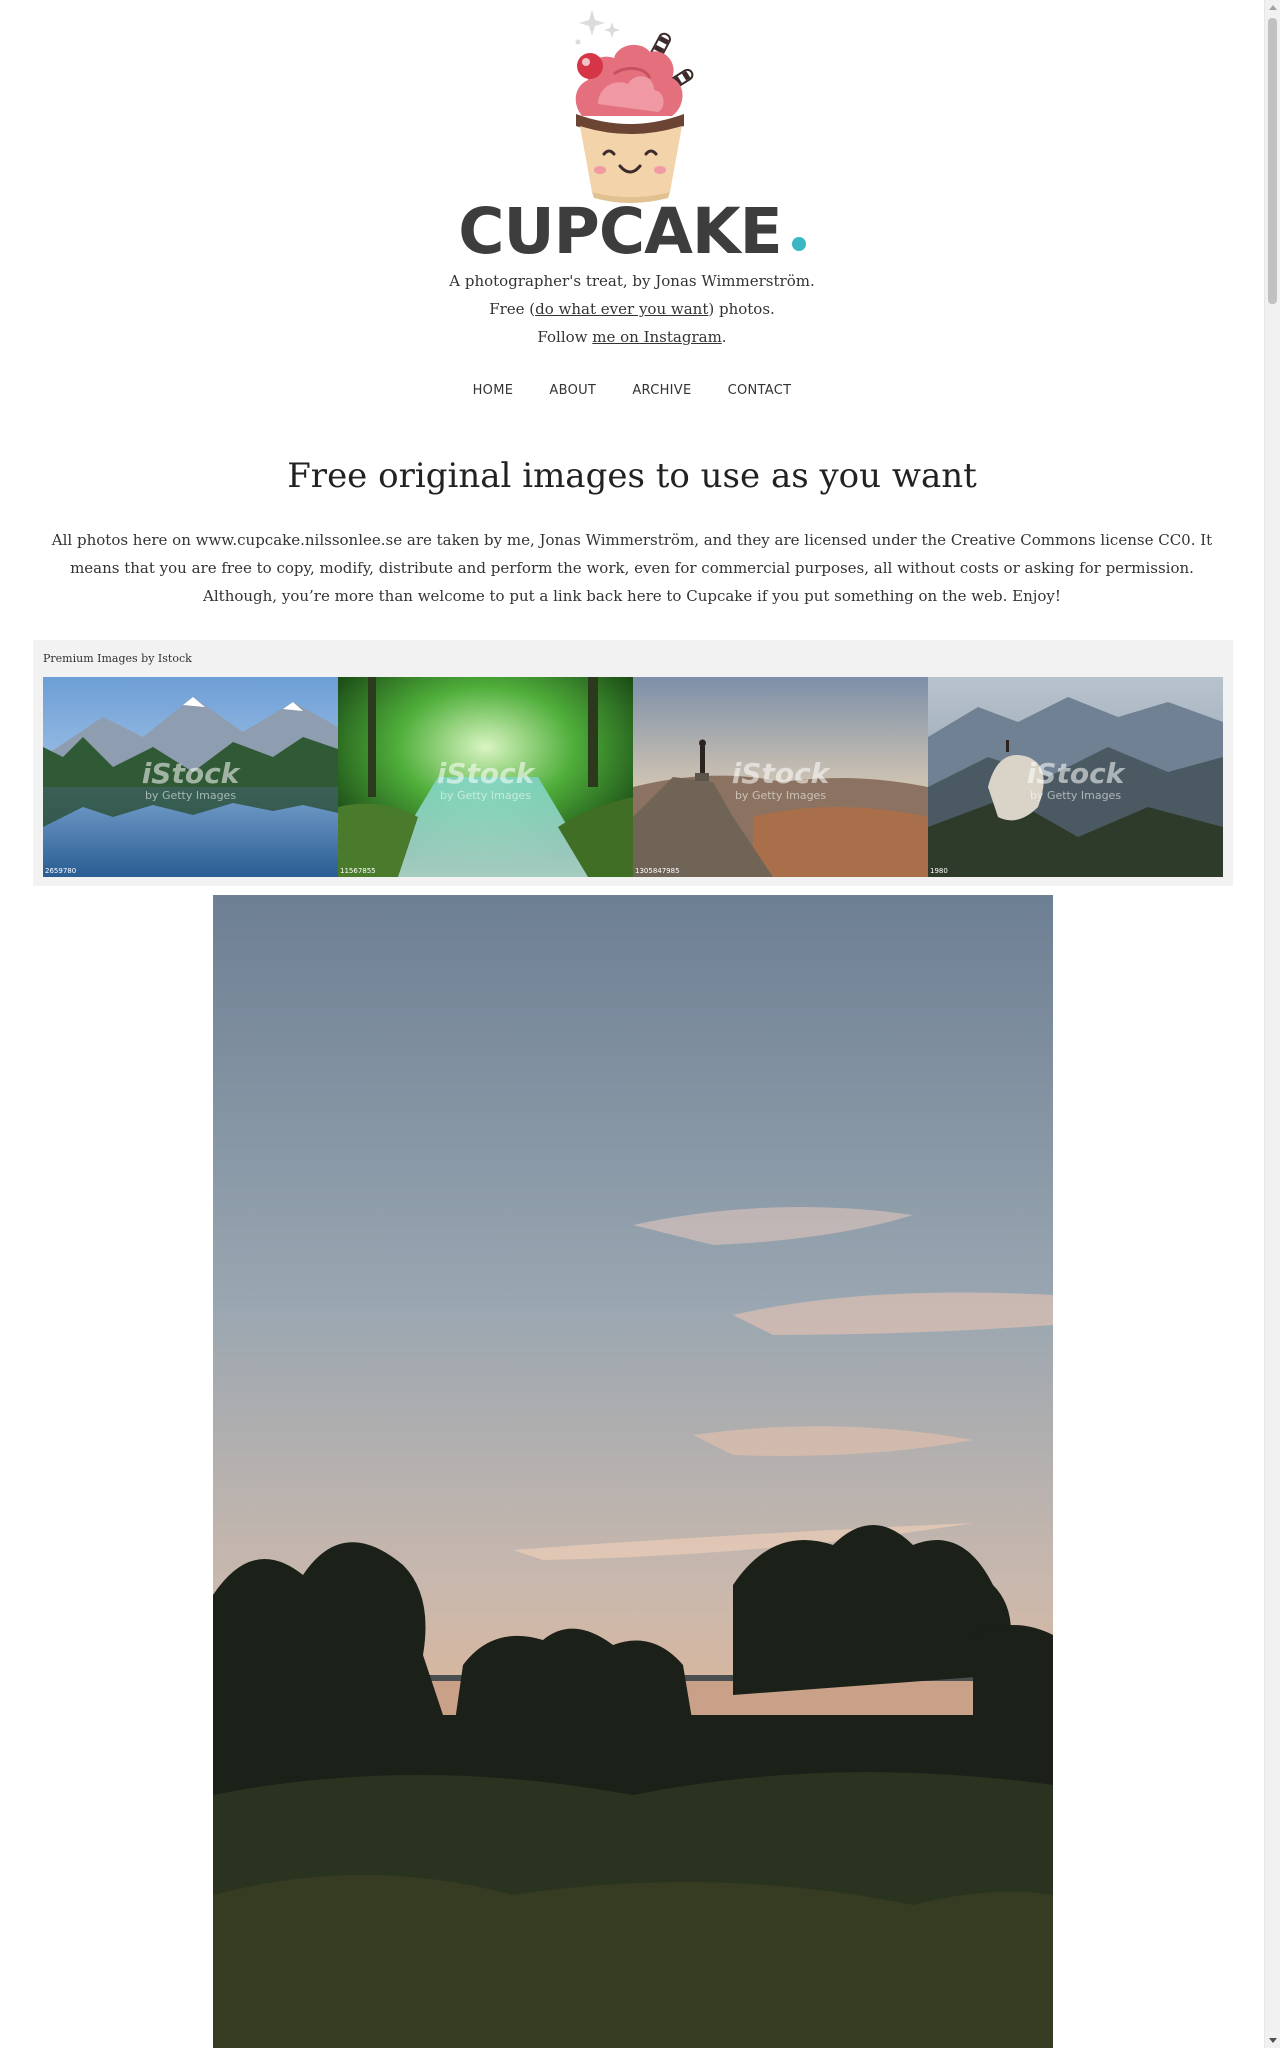  I want to click on cupcake-icon, so click(644, 105).